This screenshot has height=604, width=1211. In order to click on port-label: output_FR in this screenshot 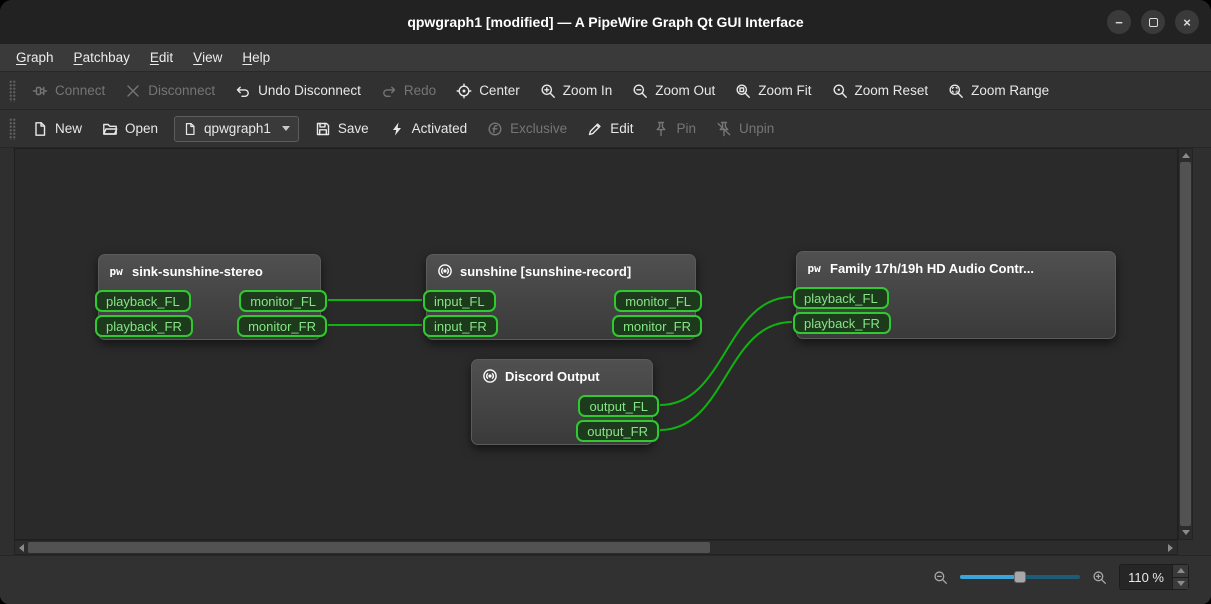, I will do `click(617, 431)`.